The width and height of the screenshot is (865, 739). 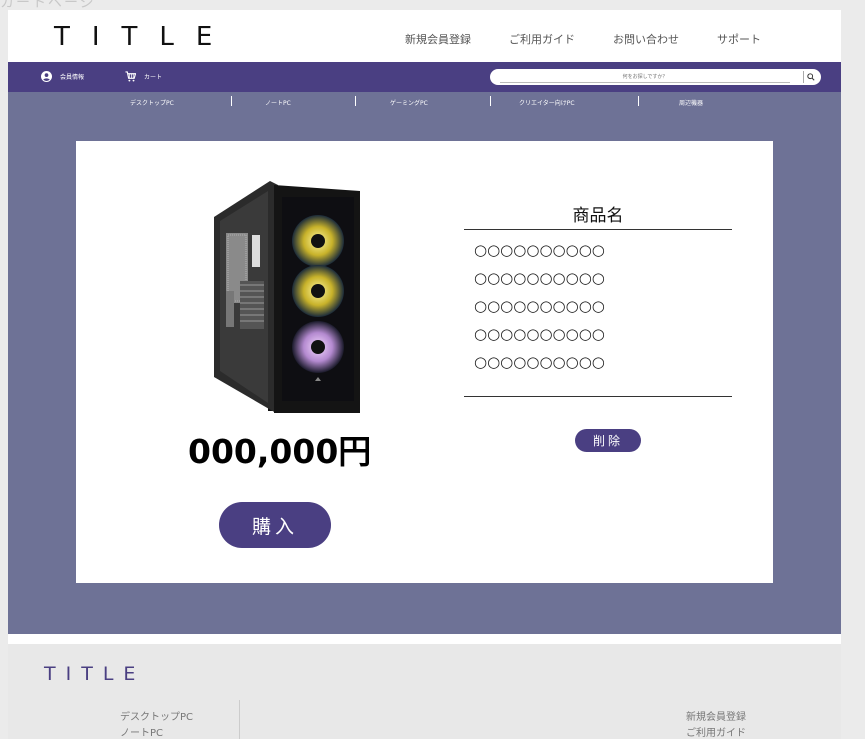 I want to click on buy-button: 購入, so click(x=275, y=525).